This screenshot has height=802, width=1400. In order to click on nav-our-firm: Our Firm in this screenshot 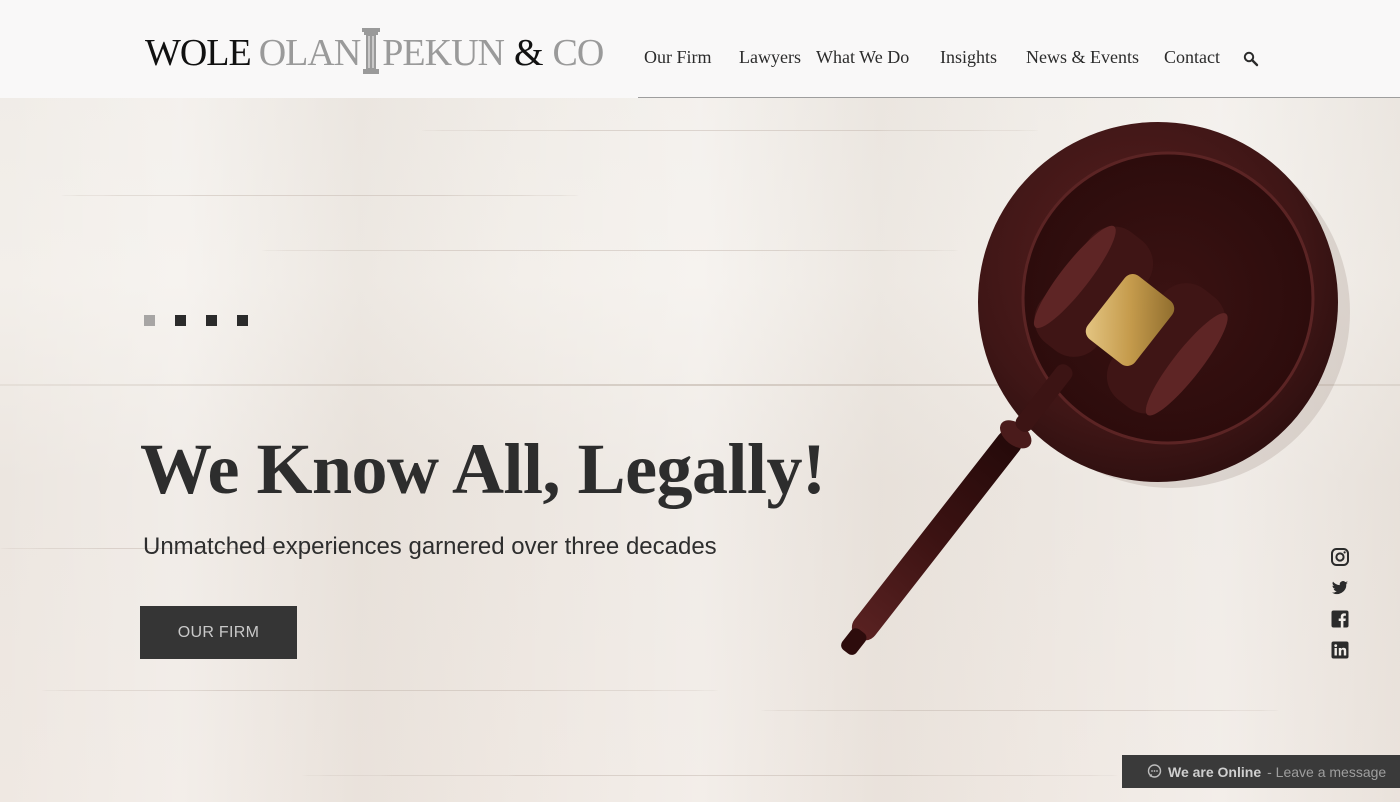, I will do `click(678, 57)`.